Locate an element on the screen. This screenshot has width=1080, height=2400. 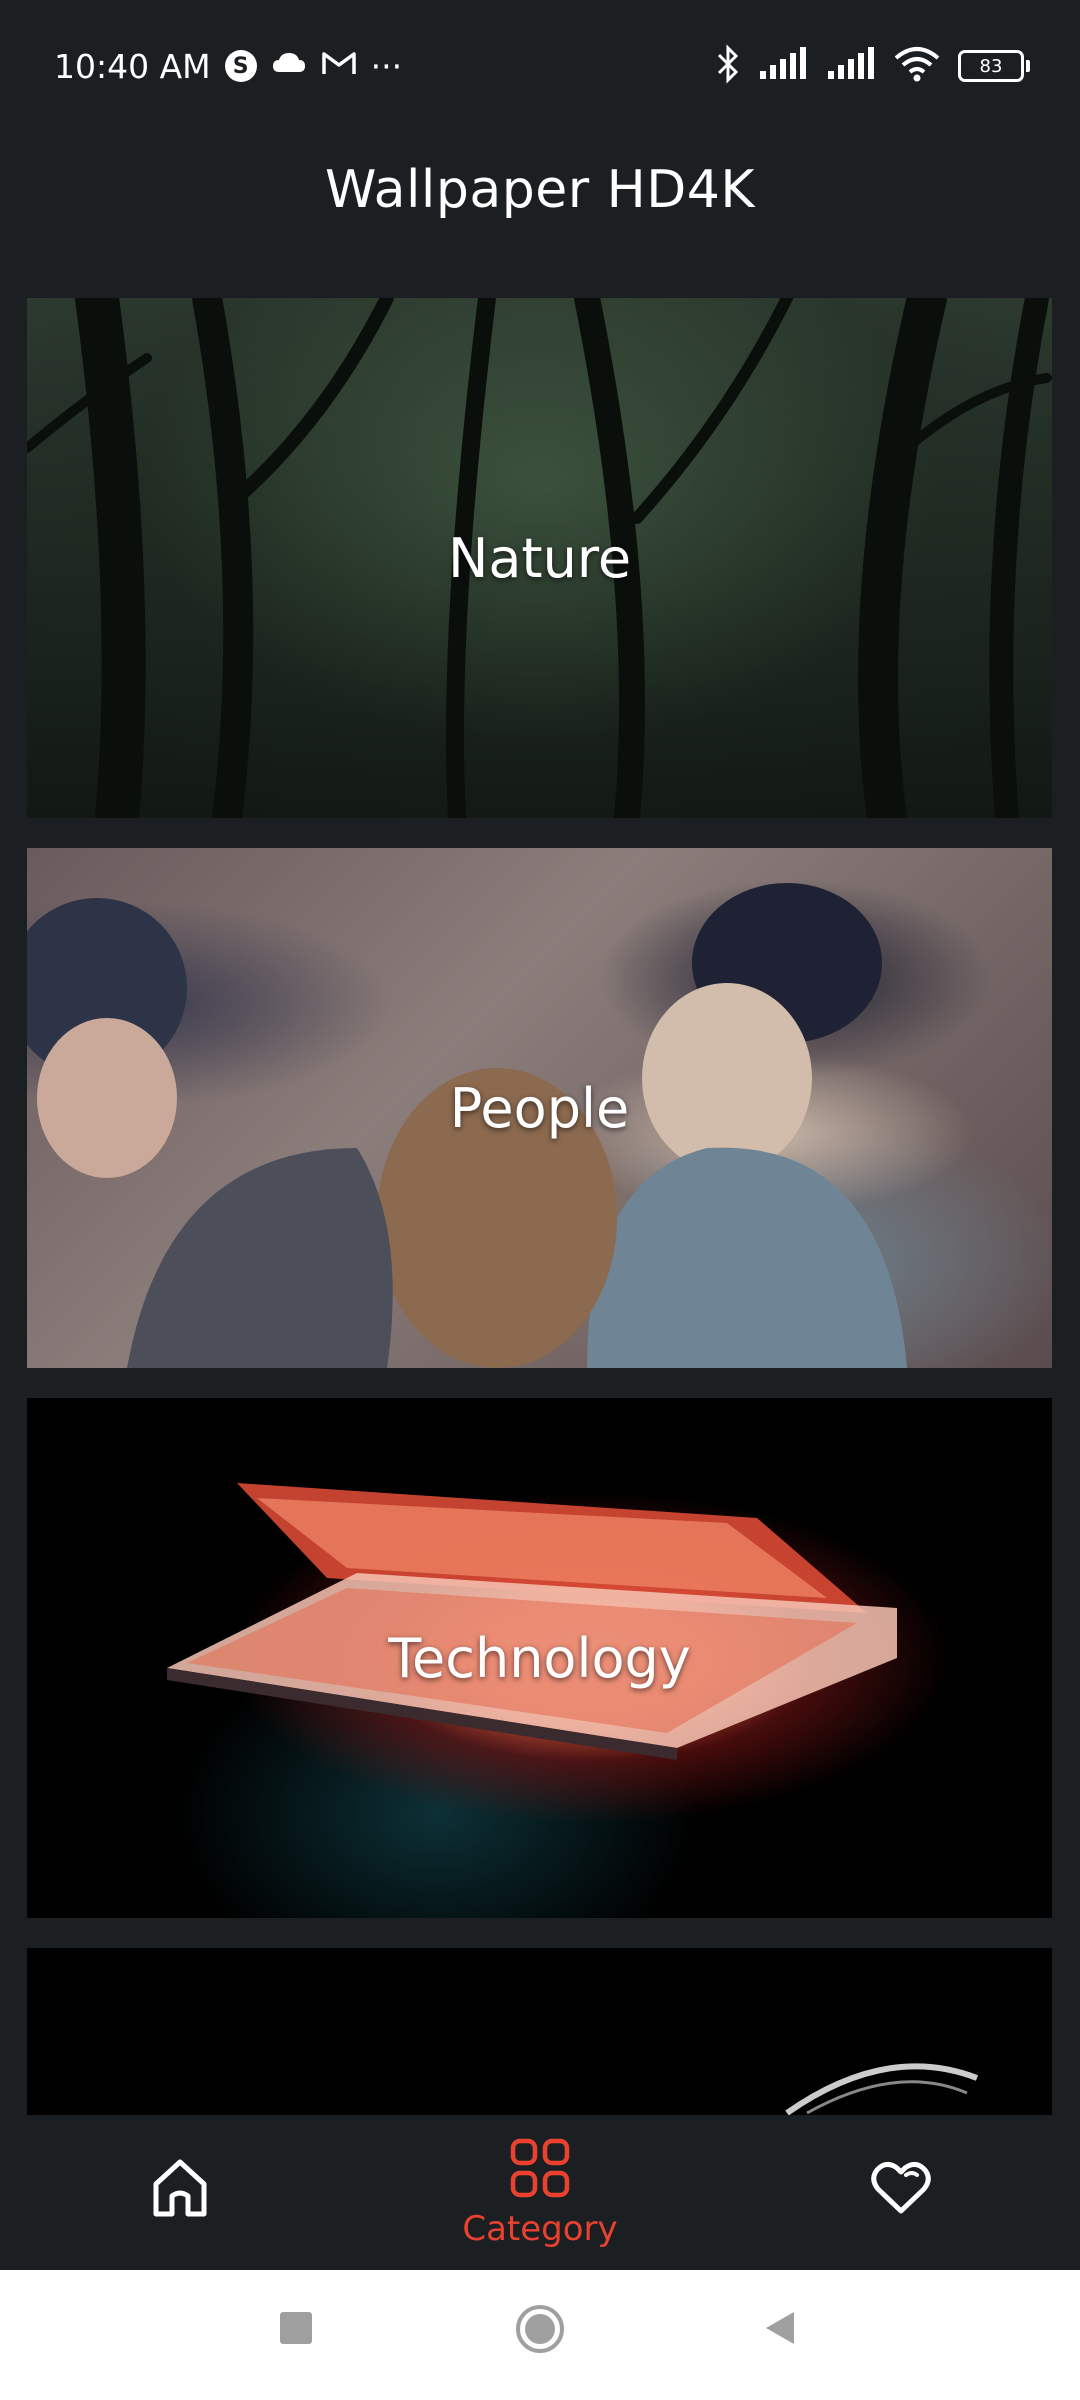
grid-icon is located at coordinates (540, 2170).